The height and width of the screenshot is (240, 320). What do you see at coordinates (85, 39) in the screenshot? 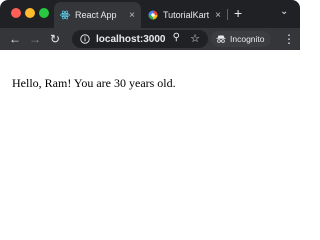
I see `site-info-icon` at bounding box center [85, 39].